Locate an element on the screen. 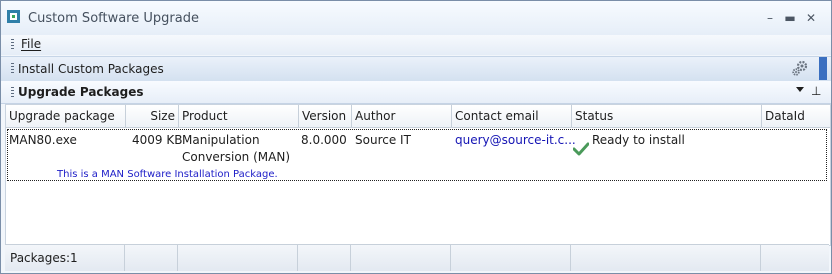 The height and width of the screenshot is (274, 832). gear-icon is located at coordinates (800, 68).